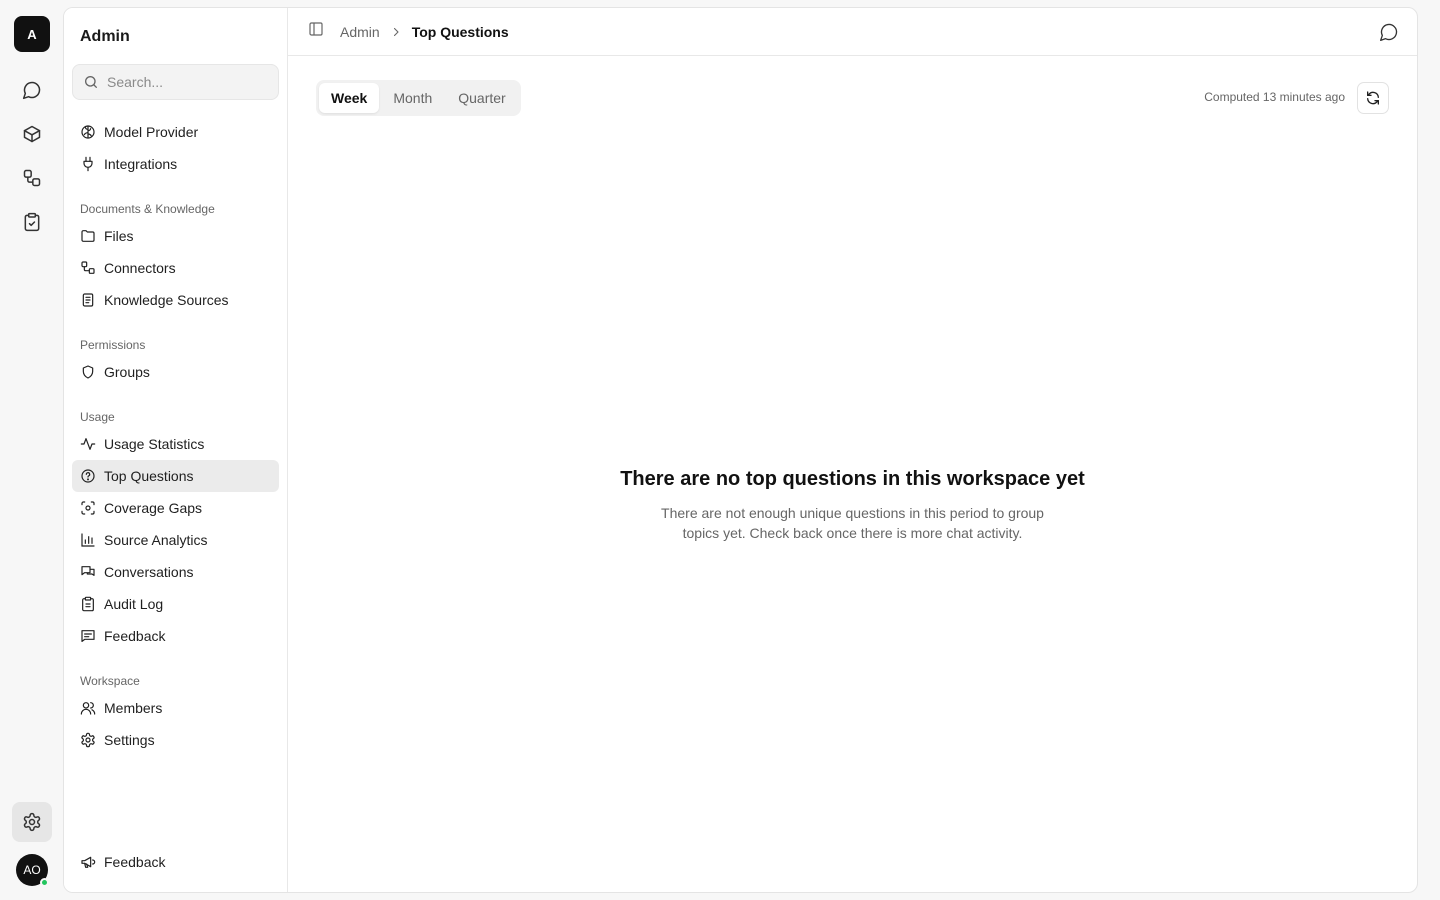 The width and height of the screenshot is (1440, 900). I want to click on sidebar-item-label: Usage Statistics, so click(154, 444).